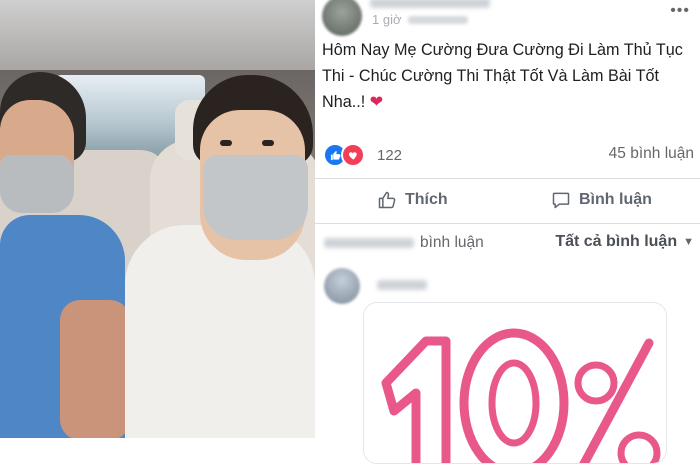 Image resolution: width=700 pixels, height=464 pixels. Describe the element at coordinates (616, 241) in the screenshot. I see `comment-filter-label: Tất cả bình luận` at that location.